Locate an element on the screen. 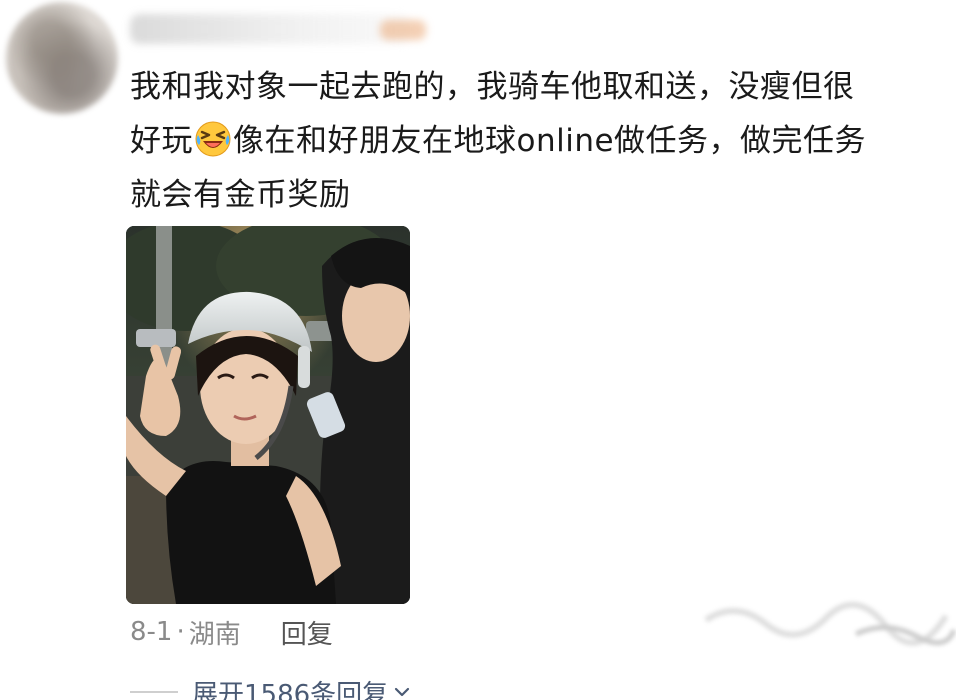 This screenshot has width=956, height=700. chevron-down-icon is located at coordinates (402, 692).